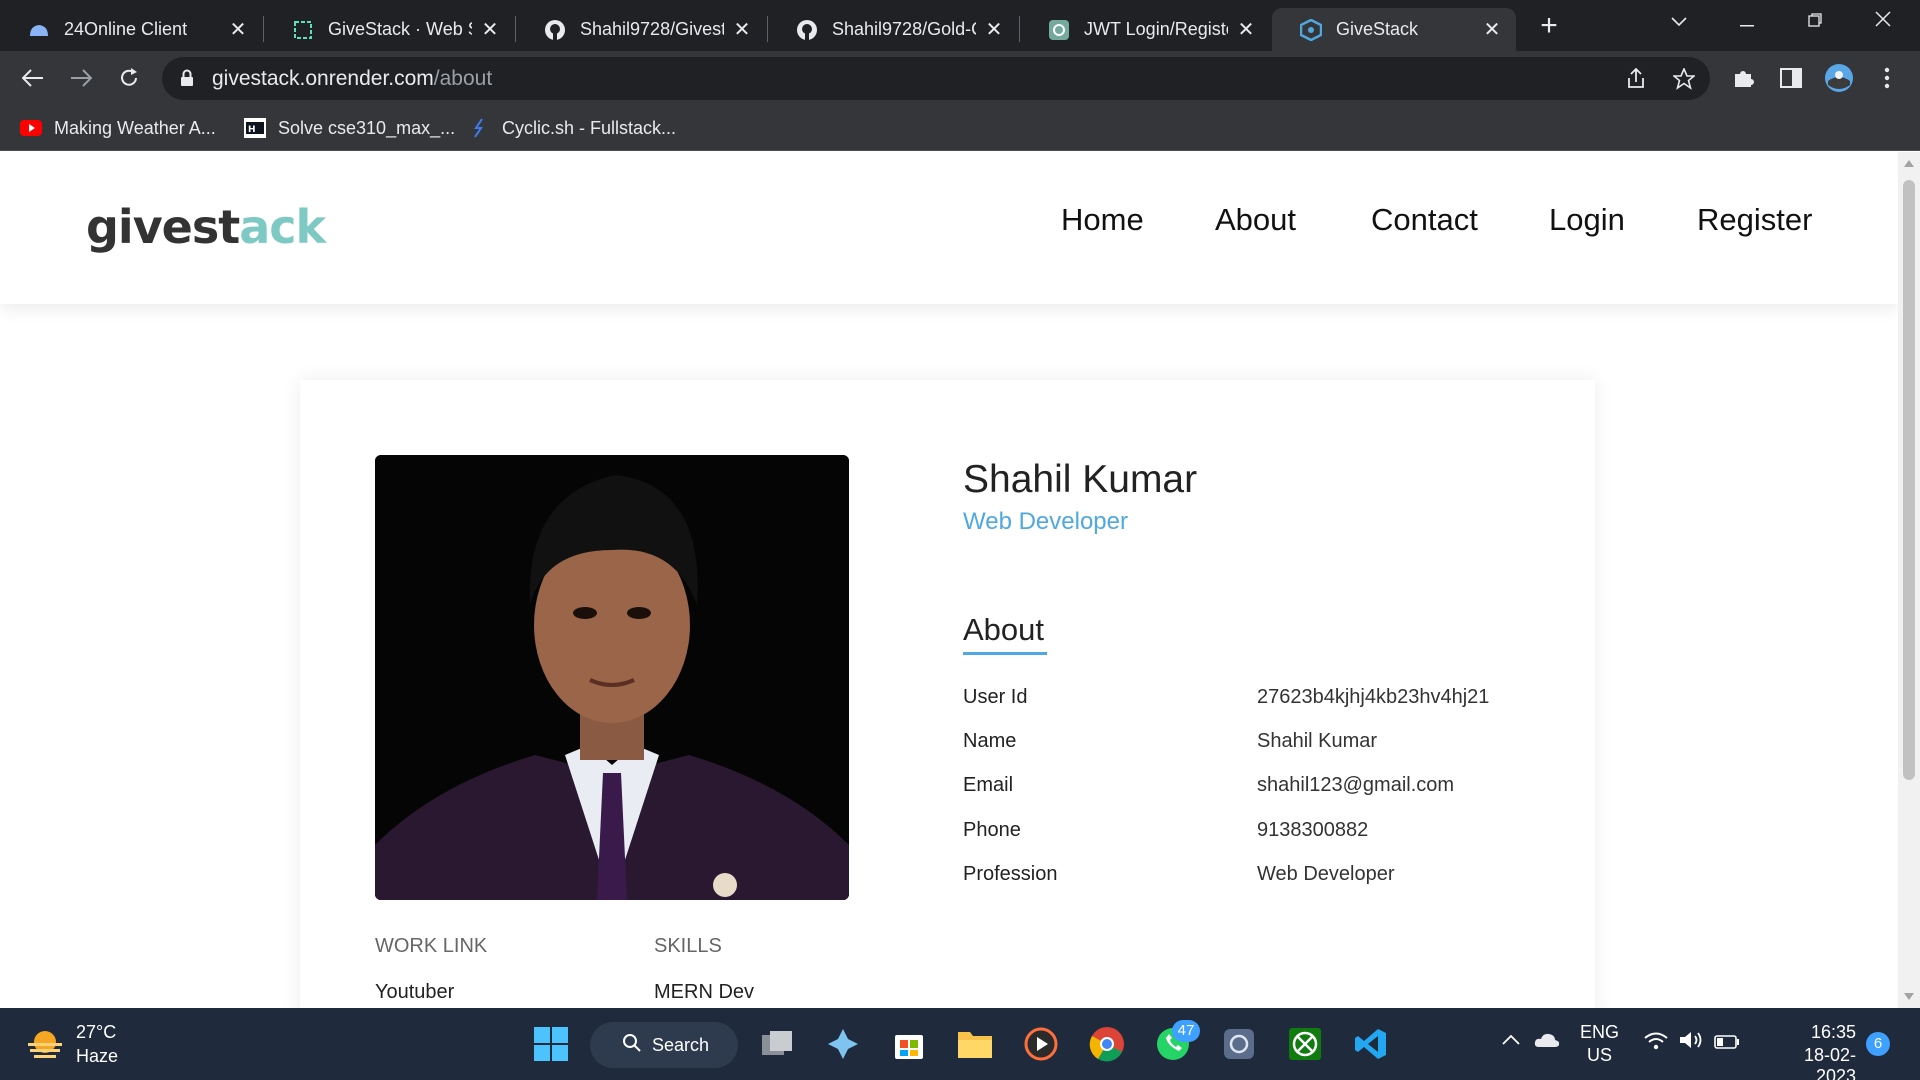  Describe the element at coordinates (688, 946) in the screenshot. I see `skills-heading: SKILLS` at that location.